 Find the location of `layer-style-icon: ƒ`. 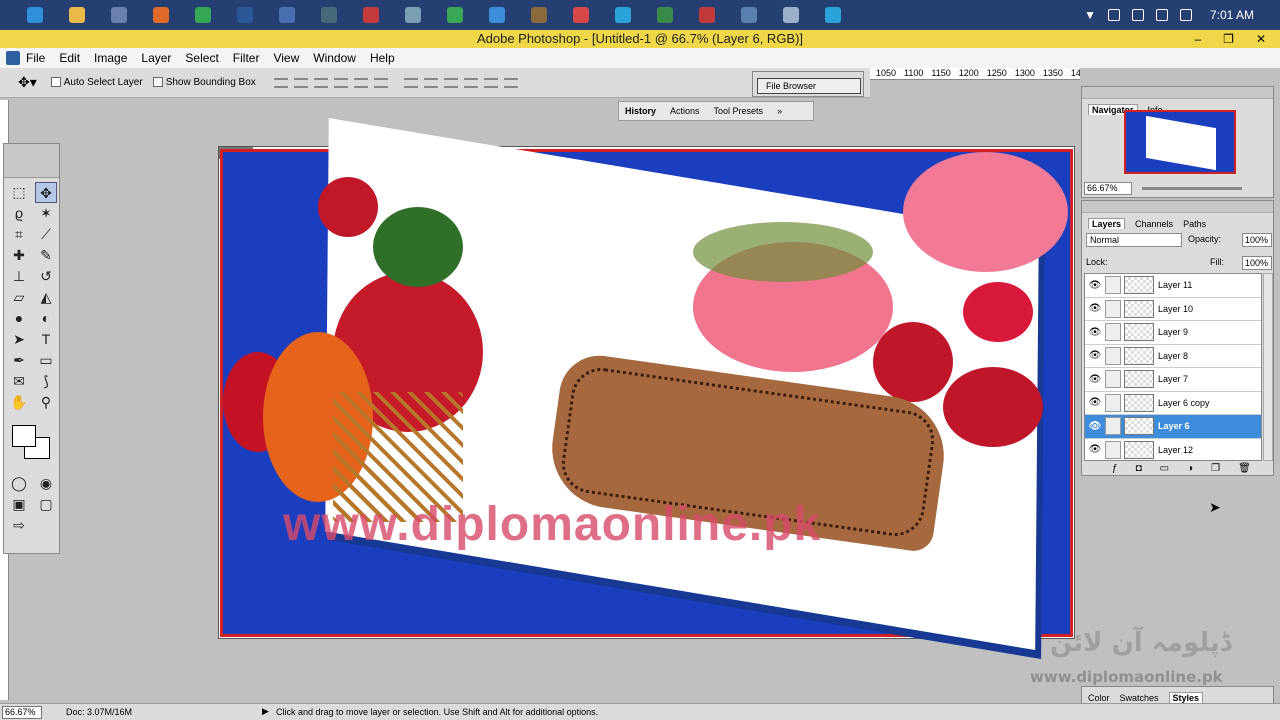

layer-style-icon: ƒ is located at coordinates (1115, 468).